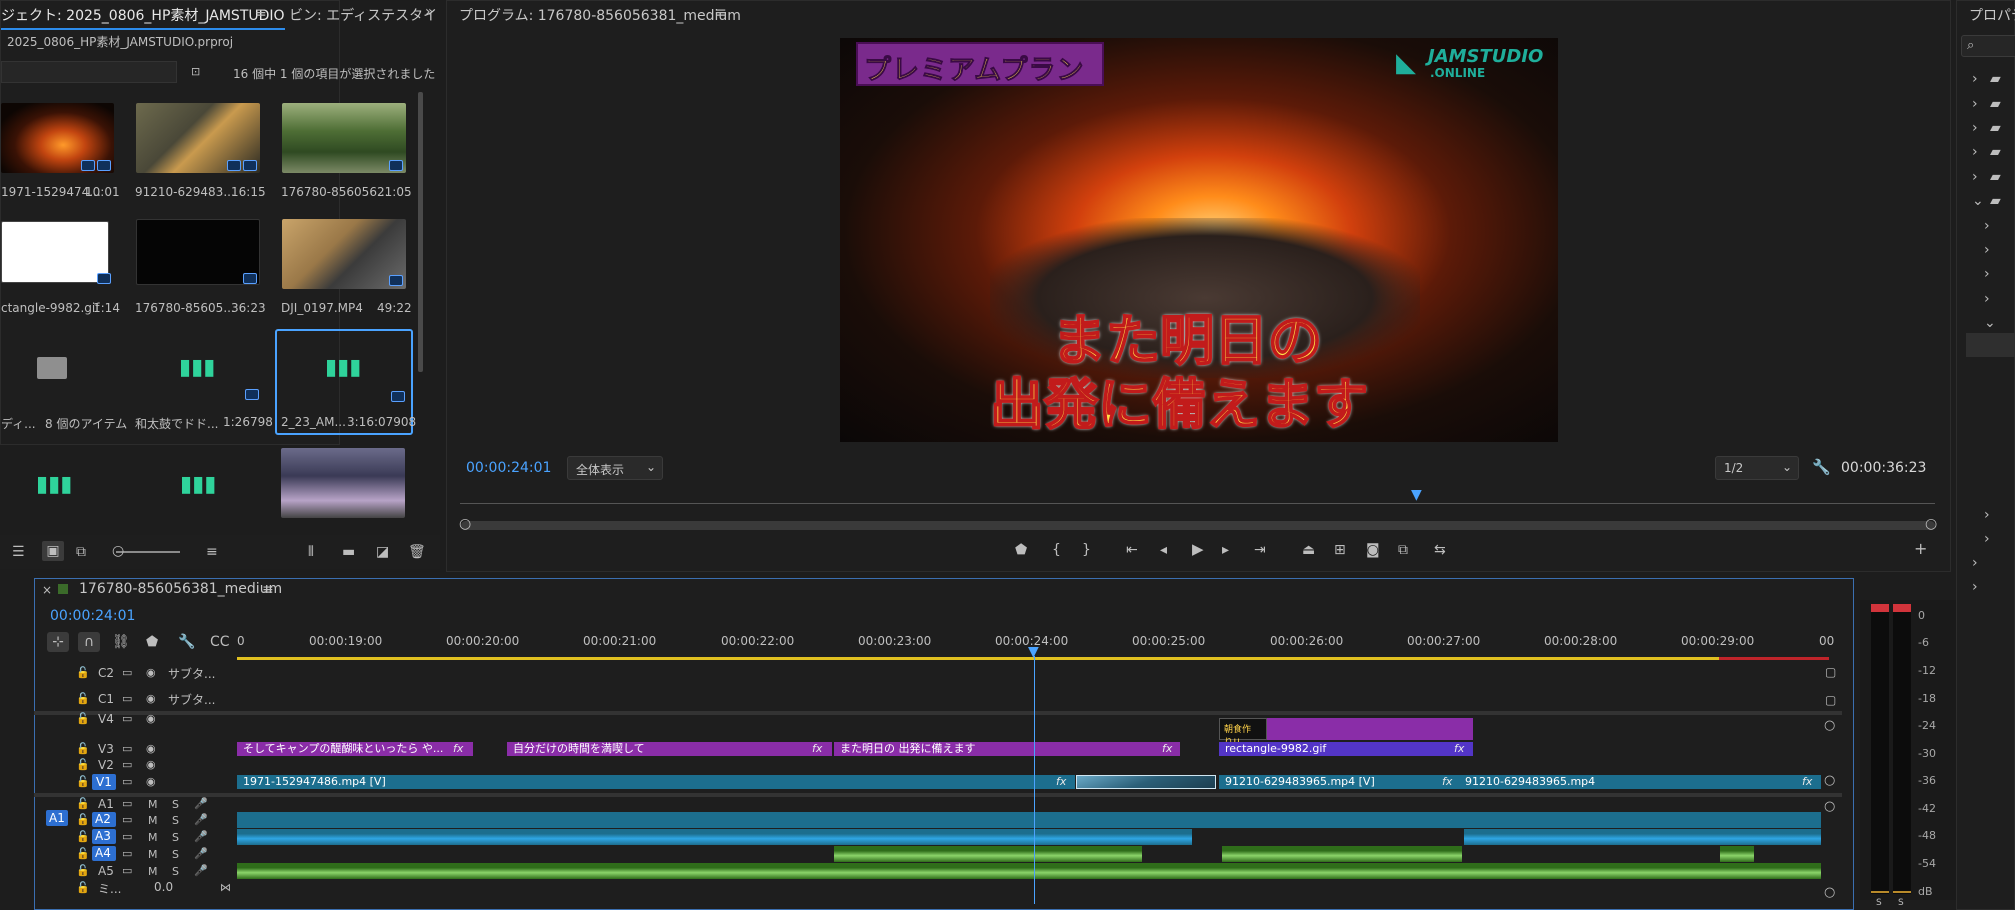 This screenshot has width=2015, height=910. Describe the element at coordinates (1086, 550) in the screenshot. I see `mark-out-icon: }` at that location.